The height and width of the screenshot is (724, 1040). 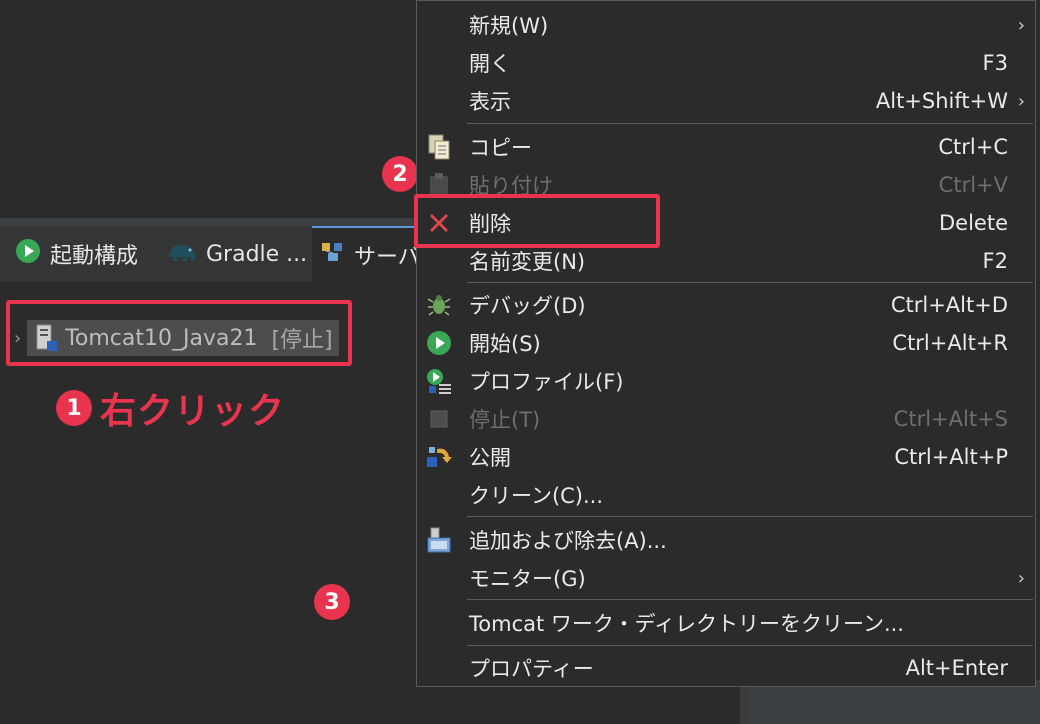 What do you see at coordinates (94, 256) in the screenshot?
I see `tab-label: 起動構成` at bounding box center [94, 256].